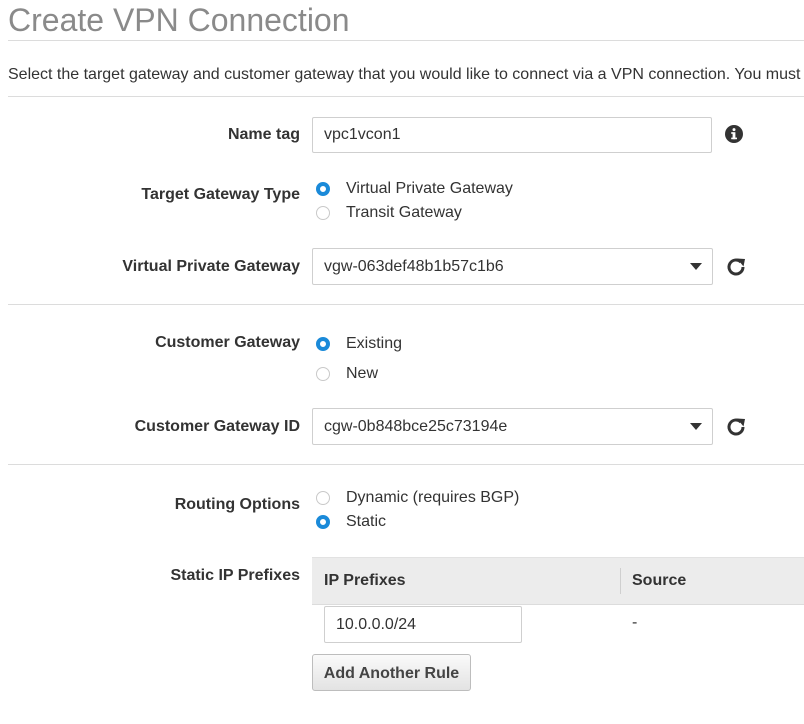 This screenshot has height=724, width=804. What do you see at coordinates (362, 373) in the screenshot?
I see `radio-label: New` at bounding box center [362, 373].